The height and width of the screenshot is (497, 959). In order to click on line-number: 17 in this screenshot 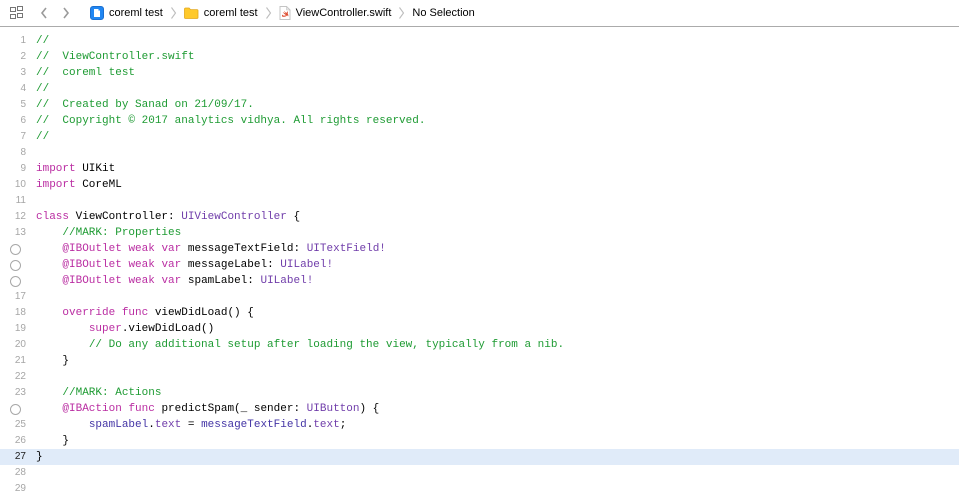, I will do `click(20, 297)`.